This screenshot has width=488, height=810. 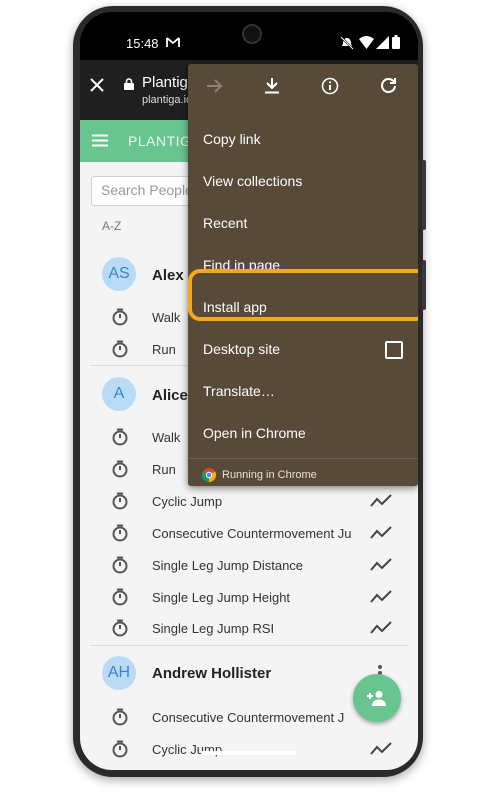 I want to click on menu-toolbar, so click(x=303, y=86).